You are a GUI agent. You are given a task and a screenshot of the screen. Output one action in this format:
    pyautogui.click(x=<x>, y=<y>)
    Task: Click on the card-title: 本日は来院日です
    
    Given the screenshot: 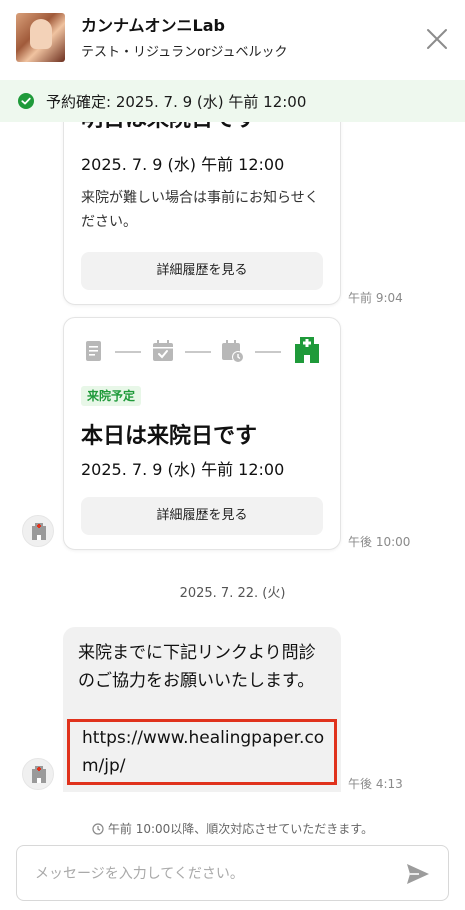 What is the action you would take?
    pyautogui.click(x=169, y=436)
    